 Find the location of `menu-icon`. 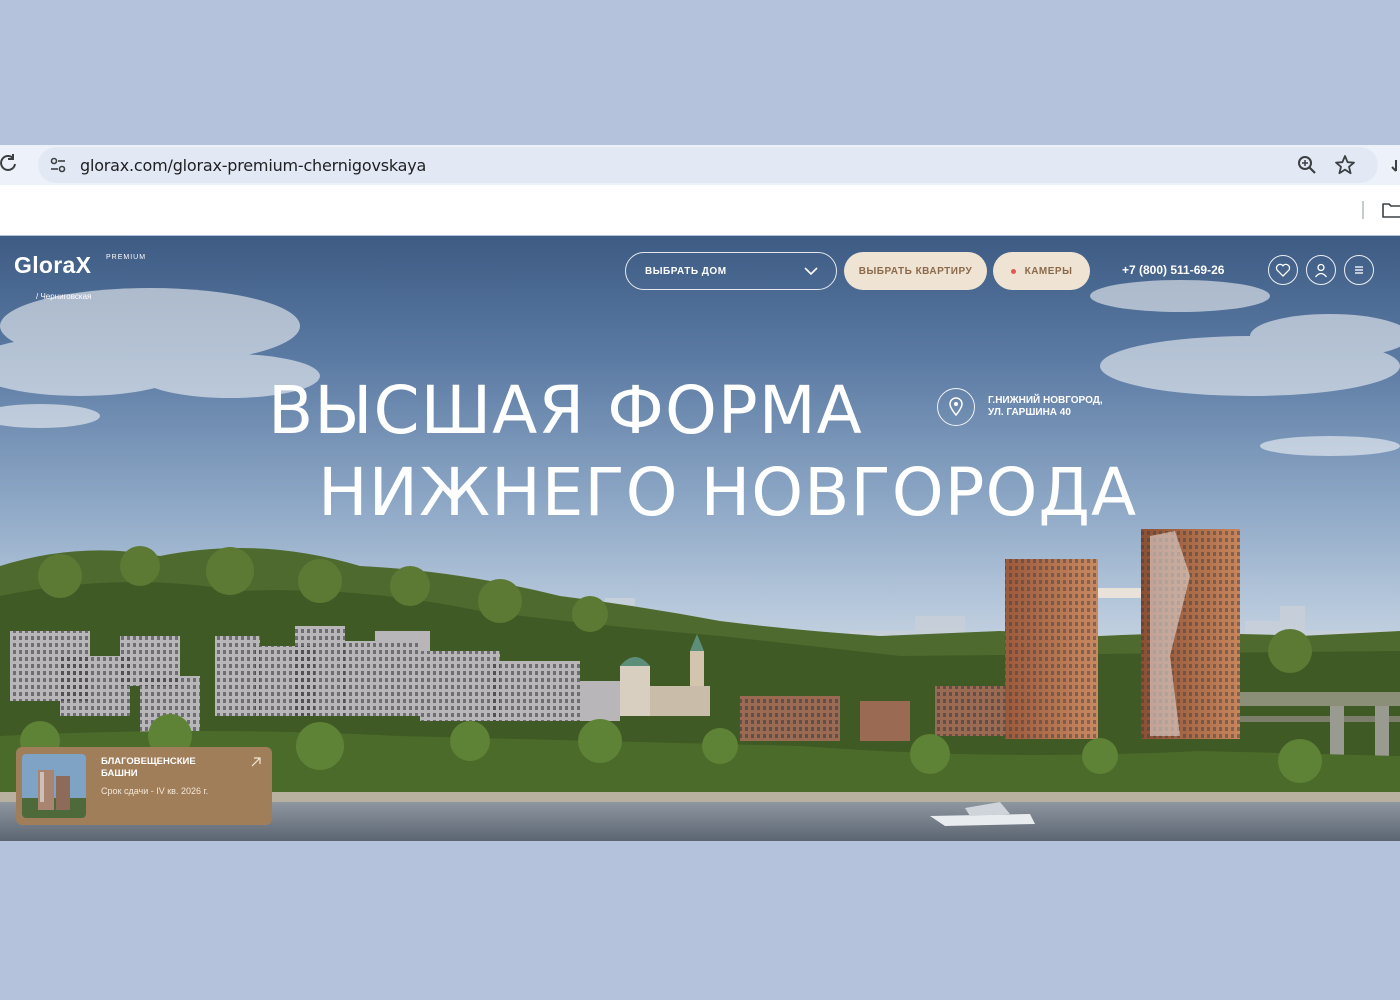

menu-icon is located at coordinates (1359, 270).